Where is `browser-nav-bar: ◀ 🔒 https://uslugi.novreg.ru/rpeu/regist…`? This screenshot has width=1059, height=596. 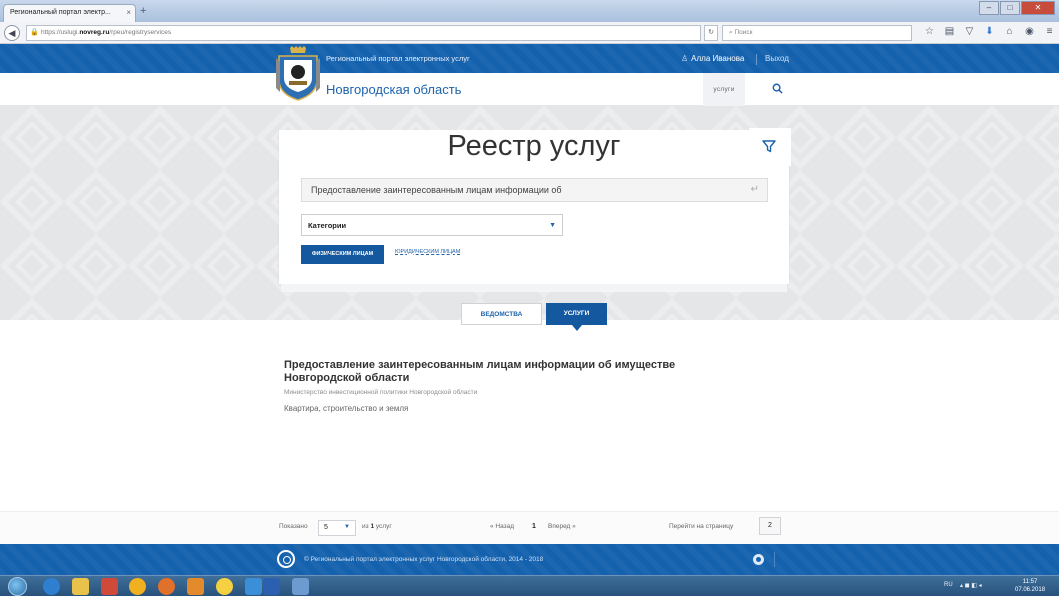 browser-nav-bar: ◀ 🔒 https://uslugi.novreg.ru/rpeu/regist… is located at coordinates (529, 33).